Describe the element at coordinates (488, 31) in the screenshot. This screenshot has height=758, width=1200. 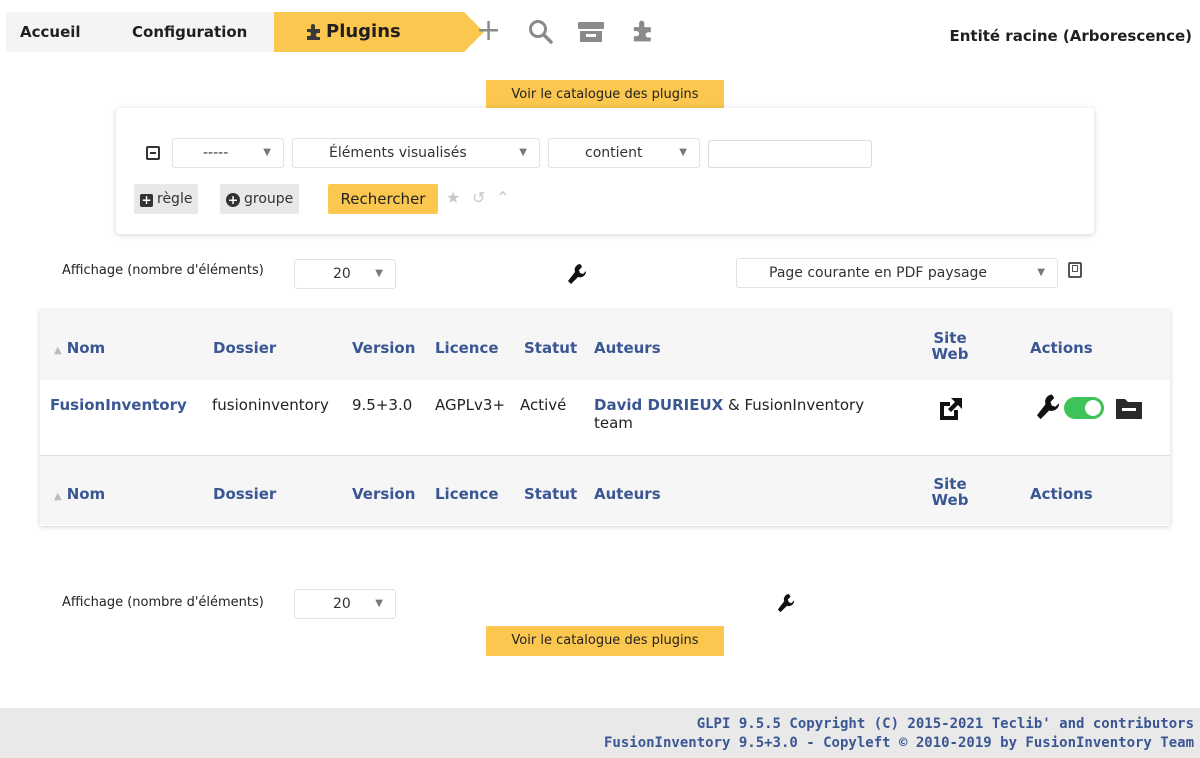
I see `add-icon: +` at that location.